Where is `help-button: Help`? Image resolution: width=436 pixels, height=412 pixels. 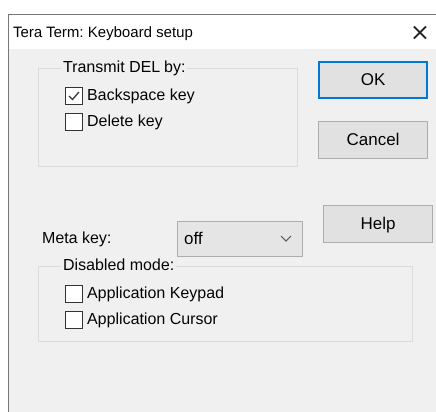
help-button: Help is located at coordinates (378, 224).